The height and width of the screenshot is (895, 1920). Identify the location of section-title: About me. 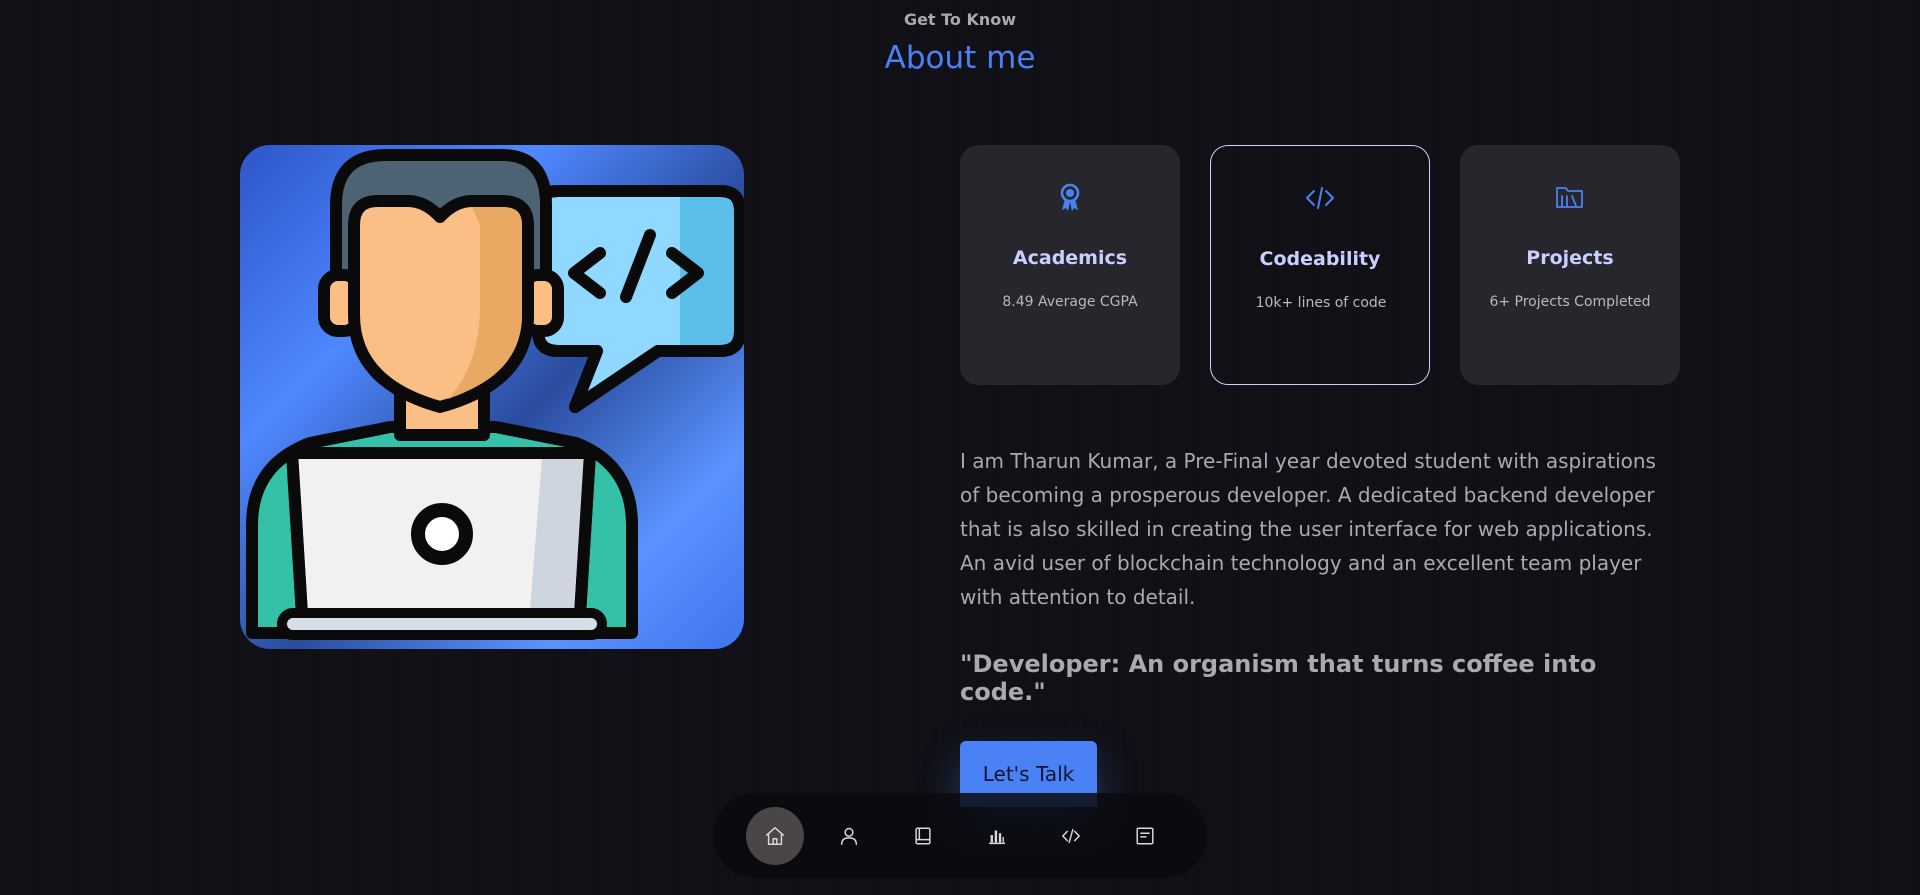
(960, 58).